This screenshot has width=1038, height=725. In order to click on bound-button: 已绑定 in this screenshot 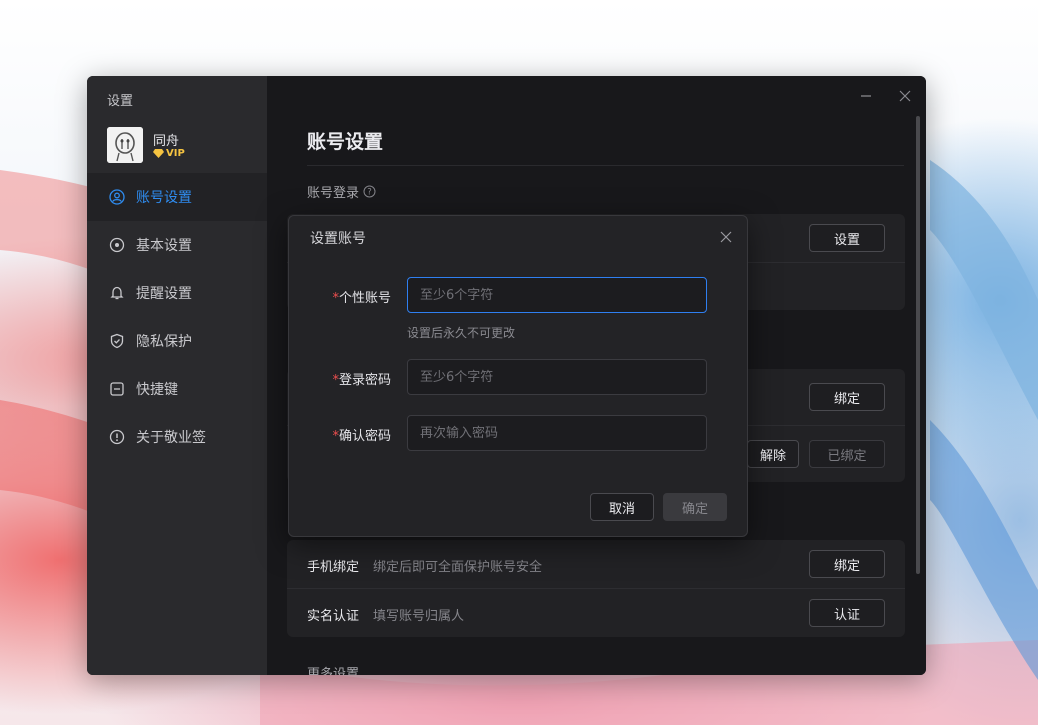, I will do `click(847, 454)`.